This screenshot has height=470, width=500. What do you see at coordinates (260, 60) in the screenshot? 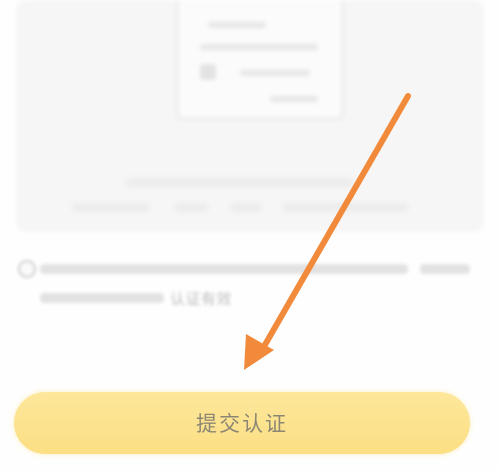
I see `id-photo-frame` at bounding box center [260, 60].